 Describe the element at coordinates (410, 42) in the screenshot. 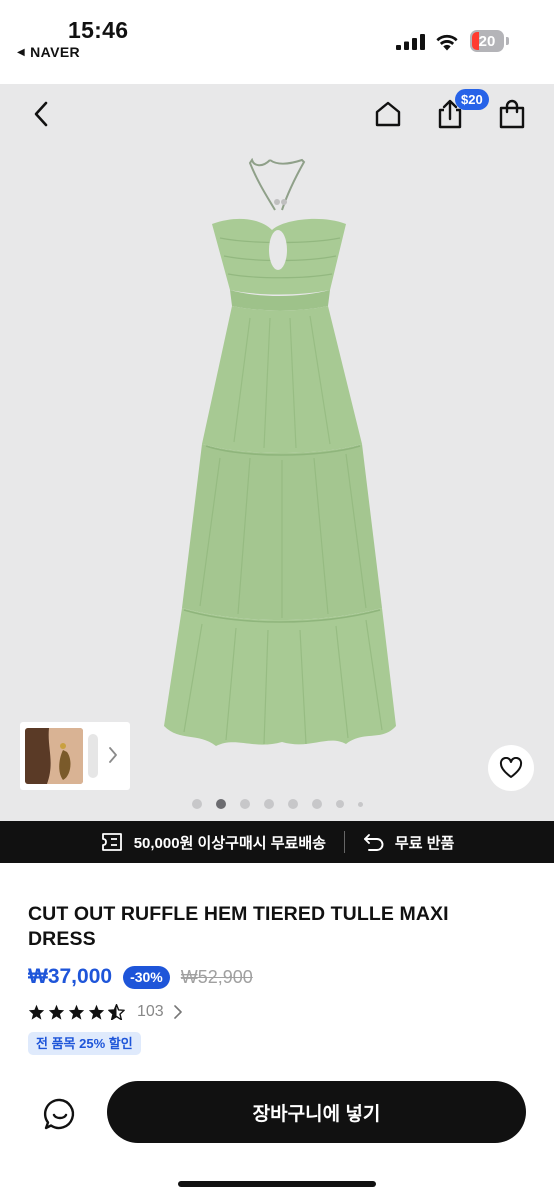

I see `cellular-signal-icon` at that location.